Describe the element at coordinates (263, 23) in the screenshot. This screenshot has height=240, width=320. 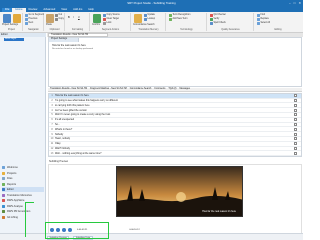
I see `select-all-button: Select All` at that location.